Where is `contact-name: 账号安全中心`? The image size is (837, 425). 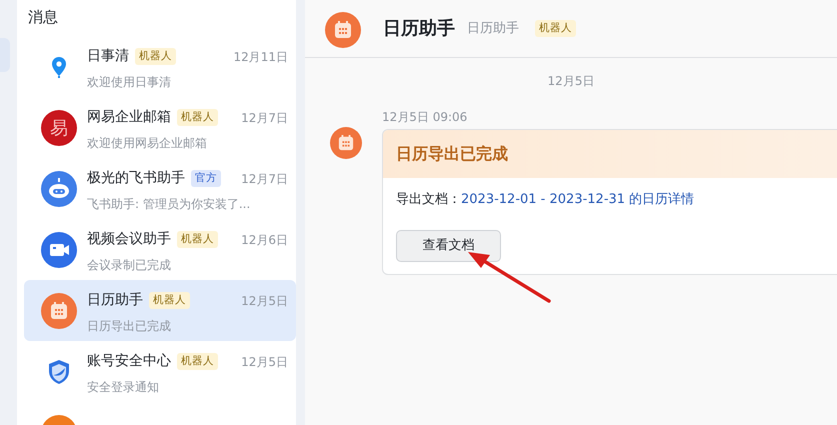
contact-name: 账号安全中心 is located at coordinates (129, 361).